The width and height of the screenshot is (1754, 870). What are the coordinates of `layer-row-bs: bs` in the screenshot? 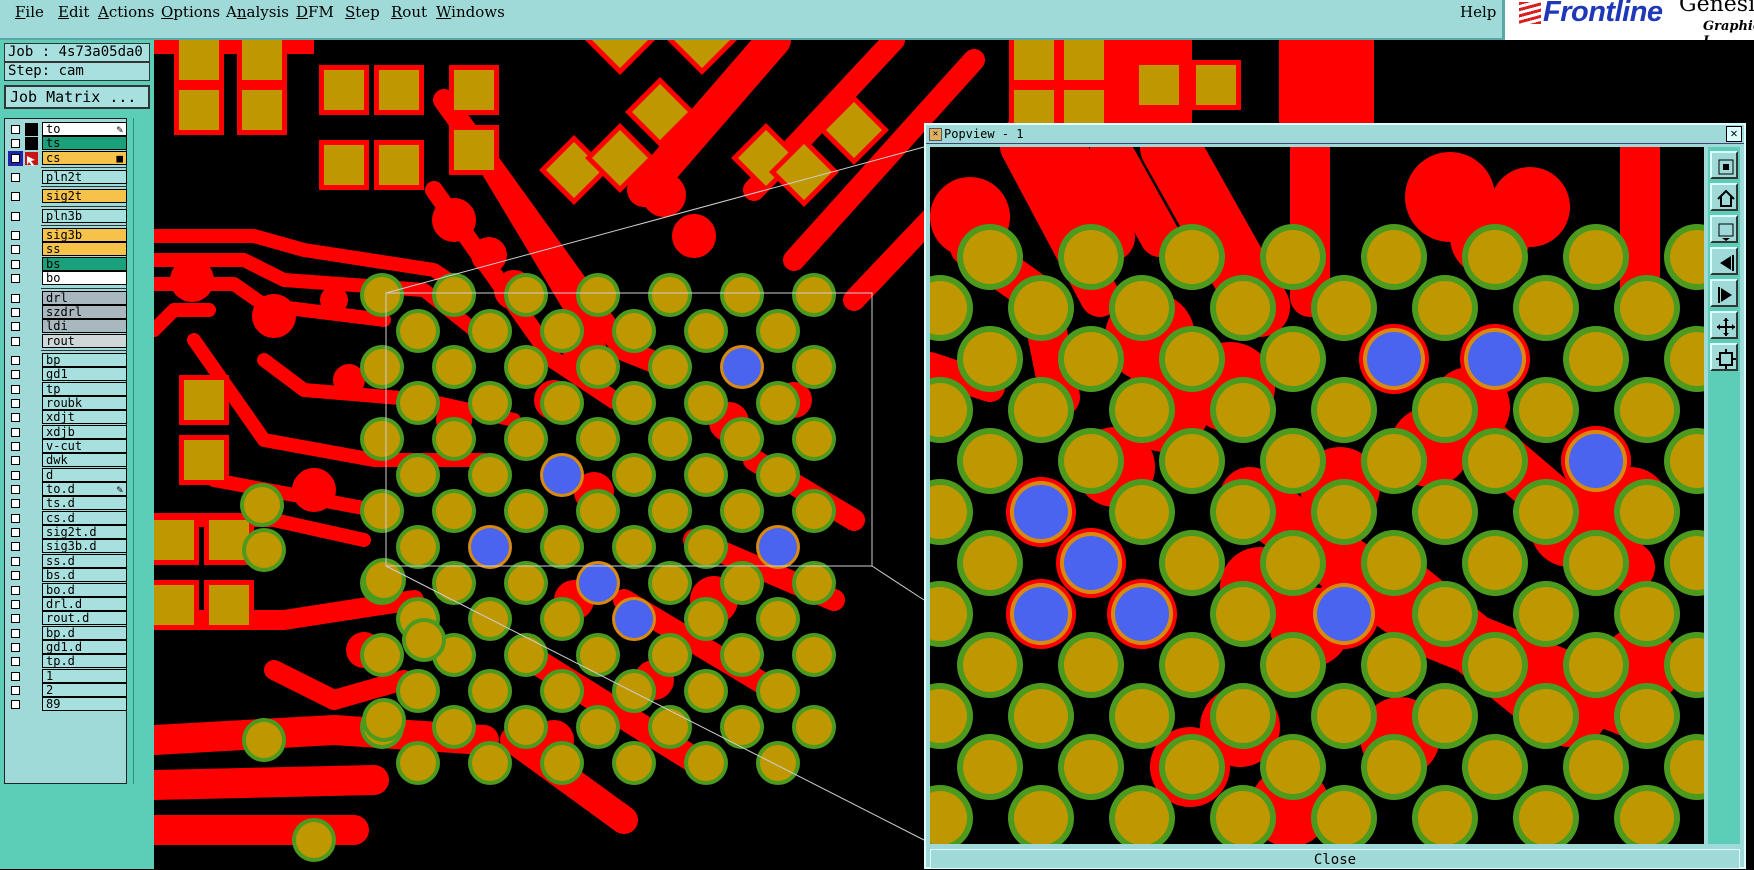 It's located at (66, 264).